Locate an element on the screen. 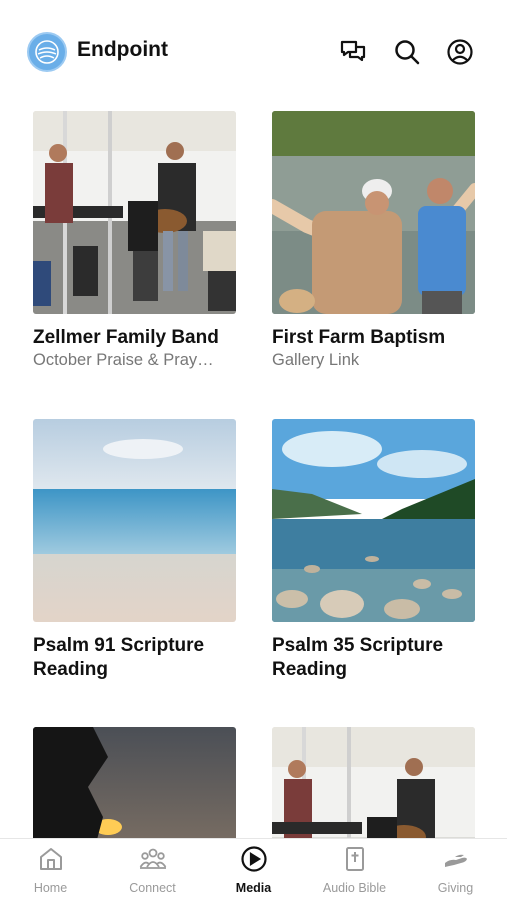 This screenshot has width=507, height=900. media-card: Psalm 91 Scripture Reading is located at coordinates (134, 550).